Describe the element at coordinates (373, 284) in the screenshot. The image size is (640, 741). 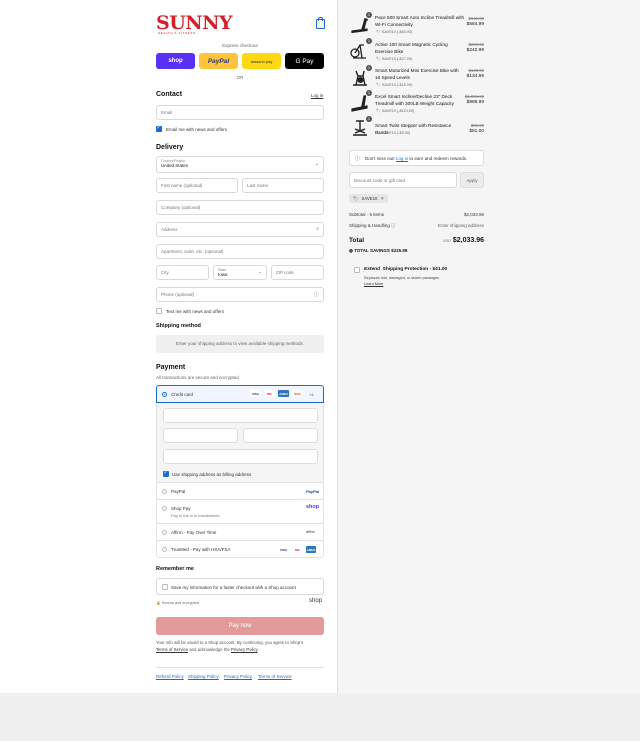
I see `learn-more-link: Learn More` at that location.